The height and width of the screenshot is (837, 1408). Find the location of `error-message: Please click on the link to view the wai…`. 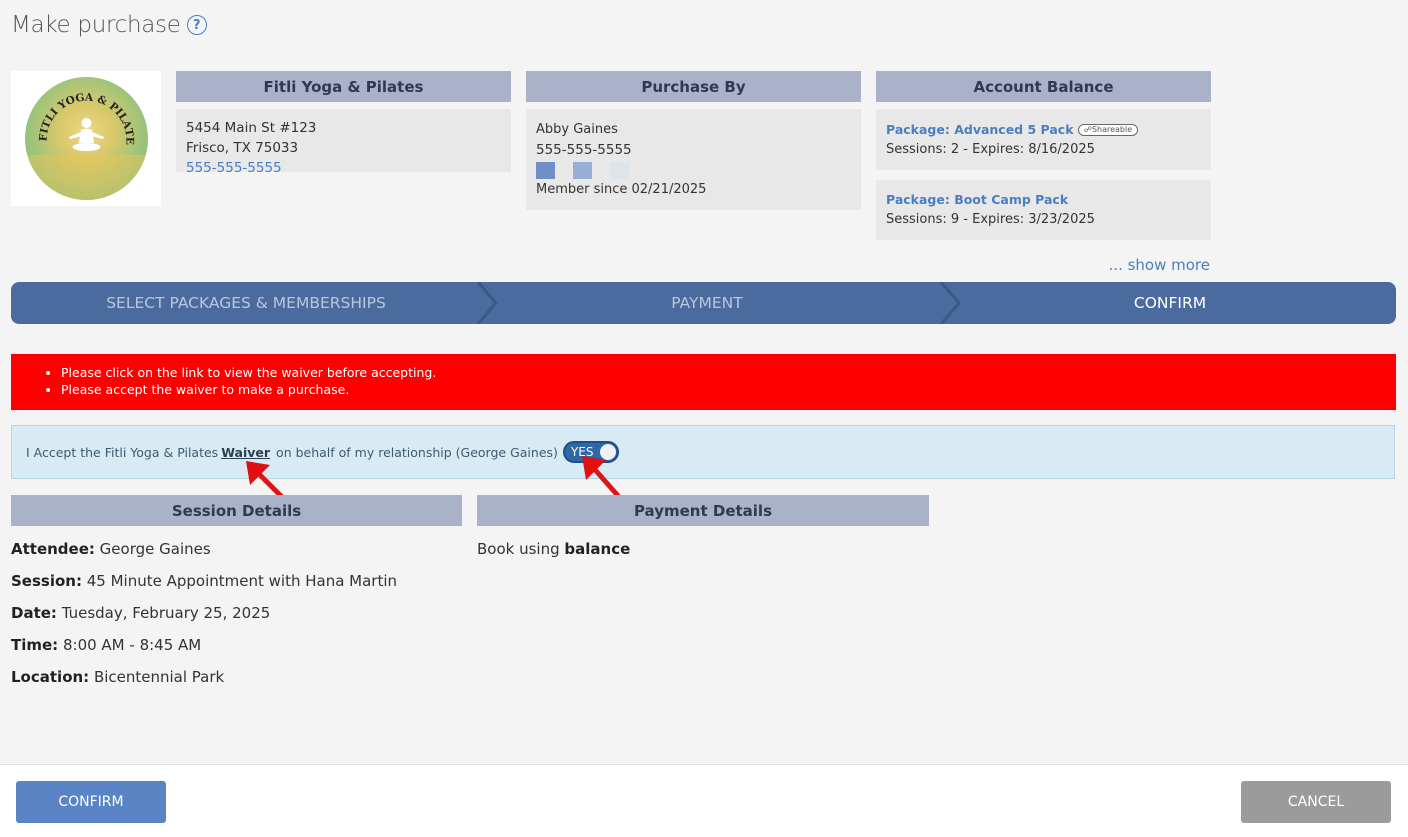

error-message: Please click on the link to view the wai… is located at coordinates (728, 372).